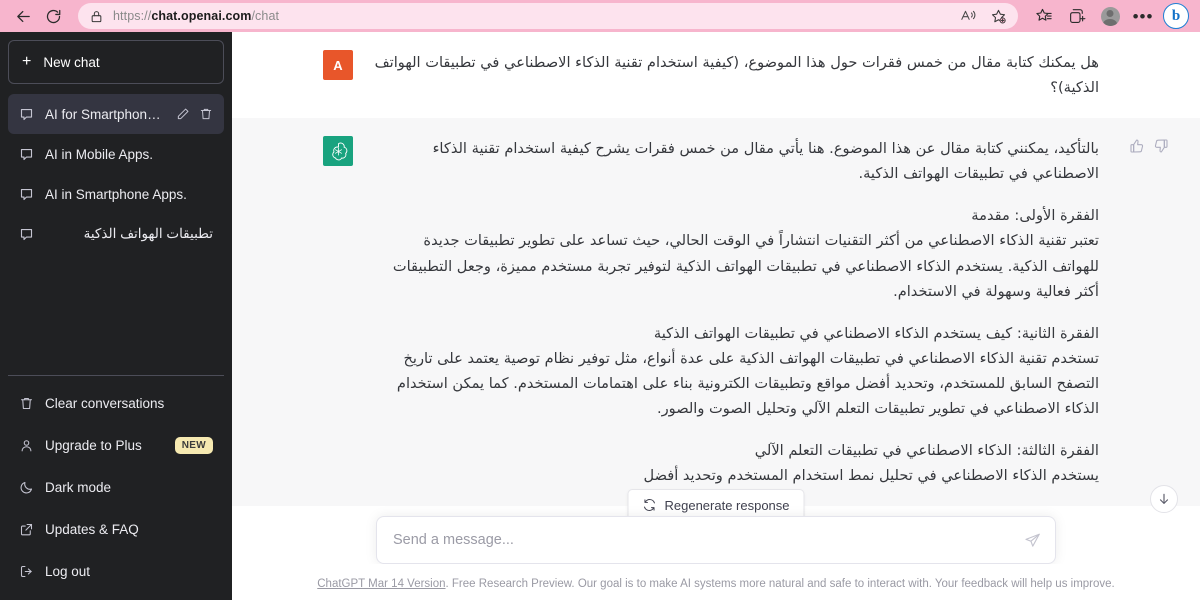  I want to click on profile-avatar, so click(1110, 16).